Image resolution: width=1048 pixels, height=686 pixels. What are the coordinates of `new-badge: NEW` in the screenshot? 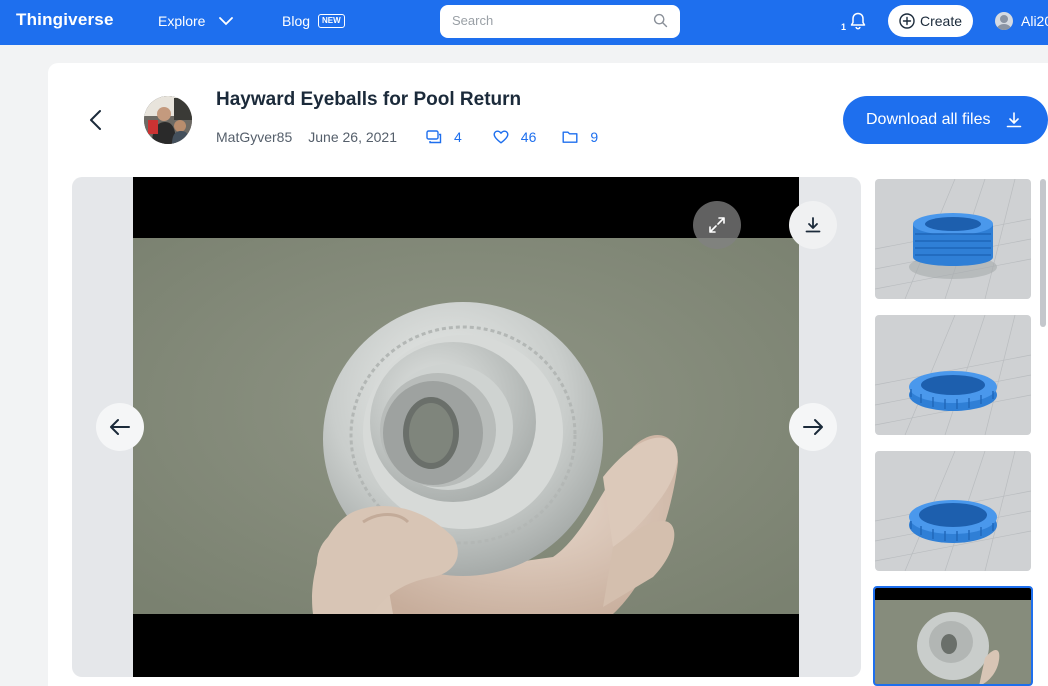 It's located at (331, 21).